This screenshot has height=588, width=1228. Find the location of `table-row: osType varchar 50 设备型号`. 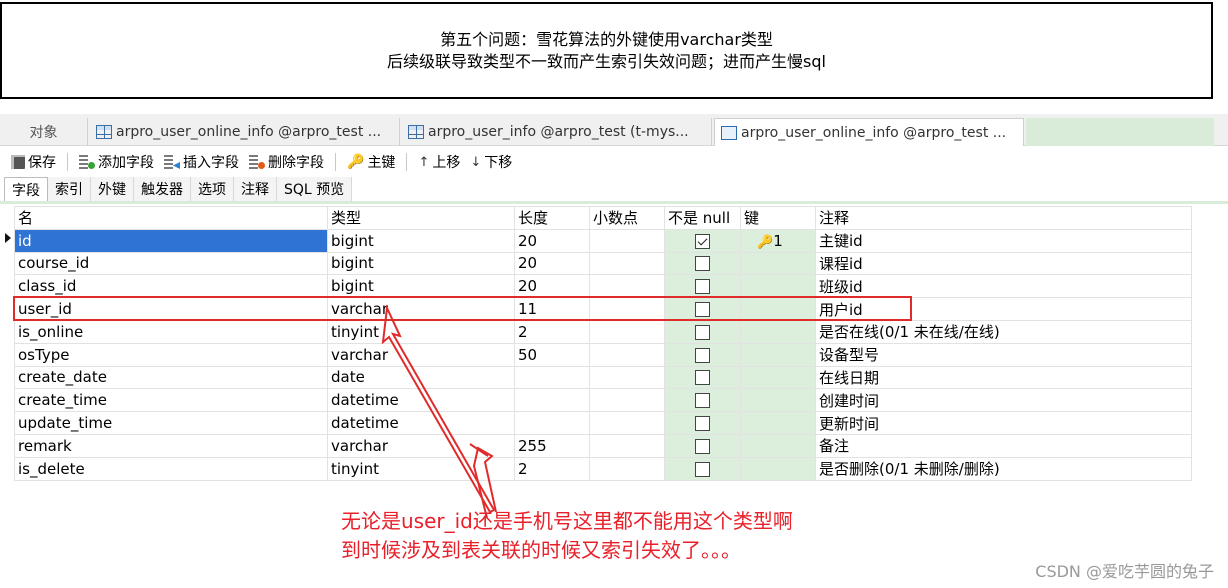

table-row: osType varchar 50 设备型号 is located at coordinates (603, 354).